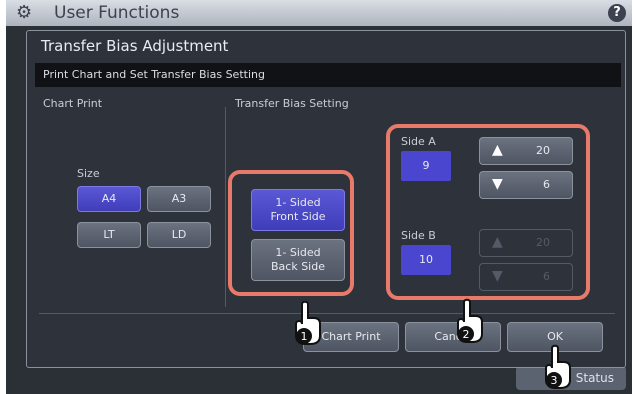 The image size is (638, 394). I want to click on transfer-bias-section-label: Transfer Bias Setting, so click(292, 103).